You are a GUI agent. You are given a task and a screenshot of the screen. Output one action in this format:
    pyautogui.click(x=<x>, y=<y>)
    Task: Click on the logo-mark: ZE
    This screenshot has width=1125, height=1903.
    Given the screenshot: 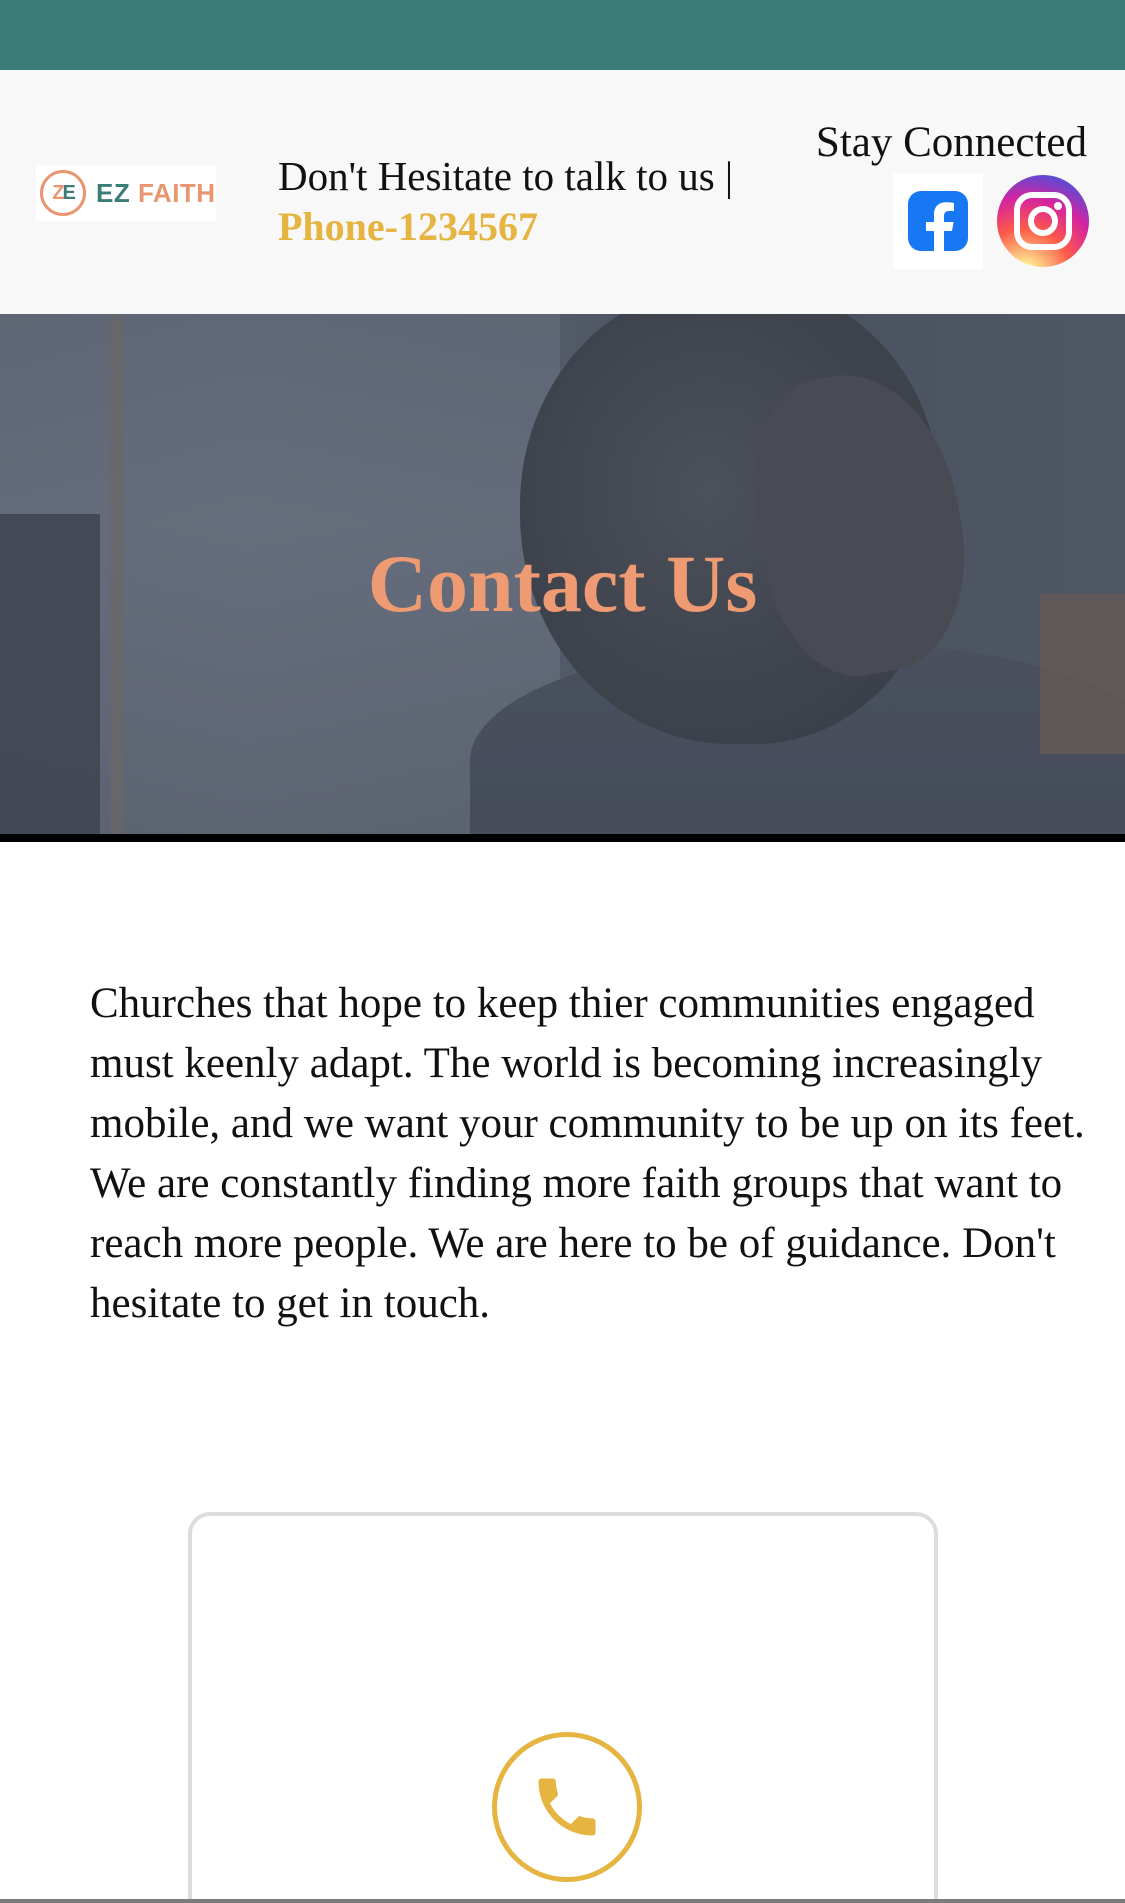 What is the action you would take?
    pyautogui.click(x=63, y=193)
    